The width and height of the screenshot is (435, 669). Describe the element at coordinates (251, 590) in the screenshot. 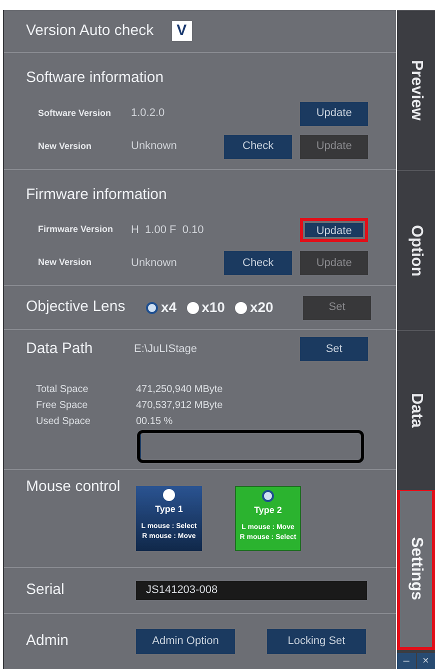

I see `serial-field: JS141203-008` at that location.